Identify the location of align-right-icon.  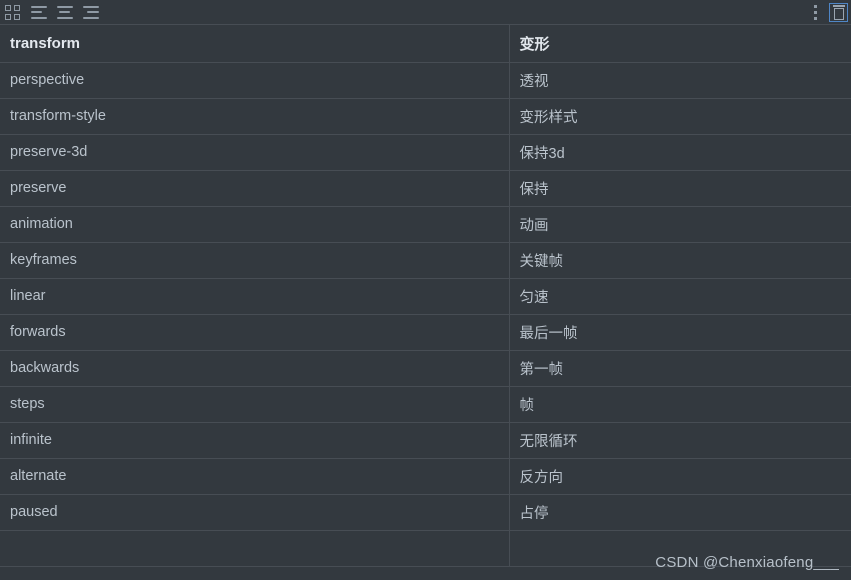
(90, 12).